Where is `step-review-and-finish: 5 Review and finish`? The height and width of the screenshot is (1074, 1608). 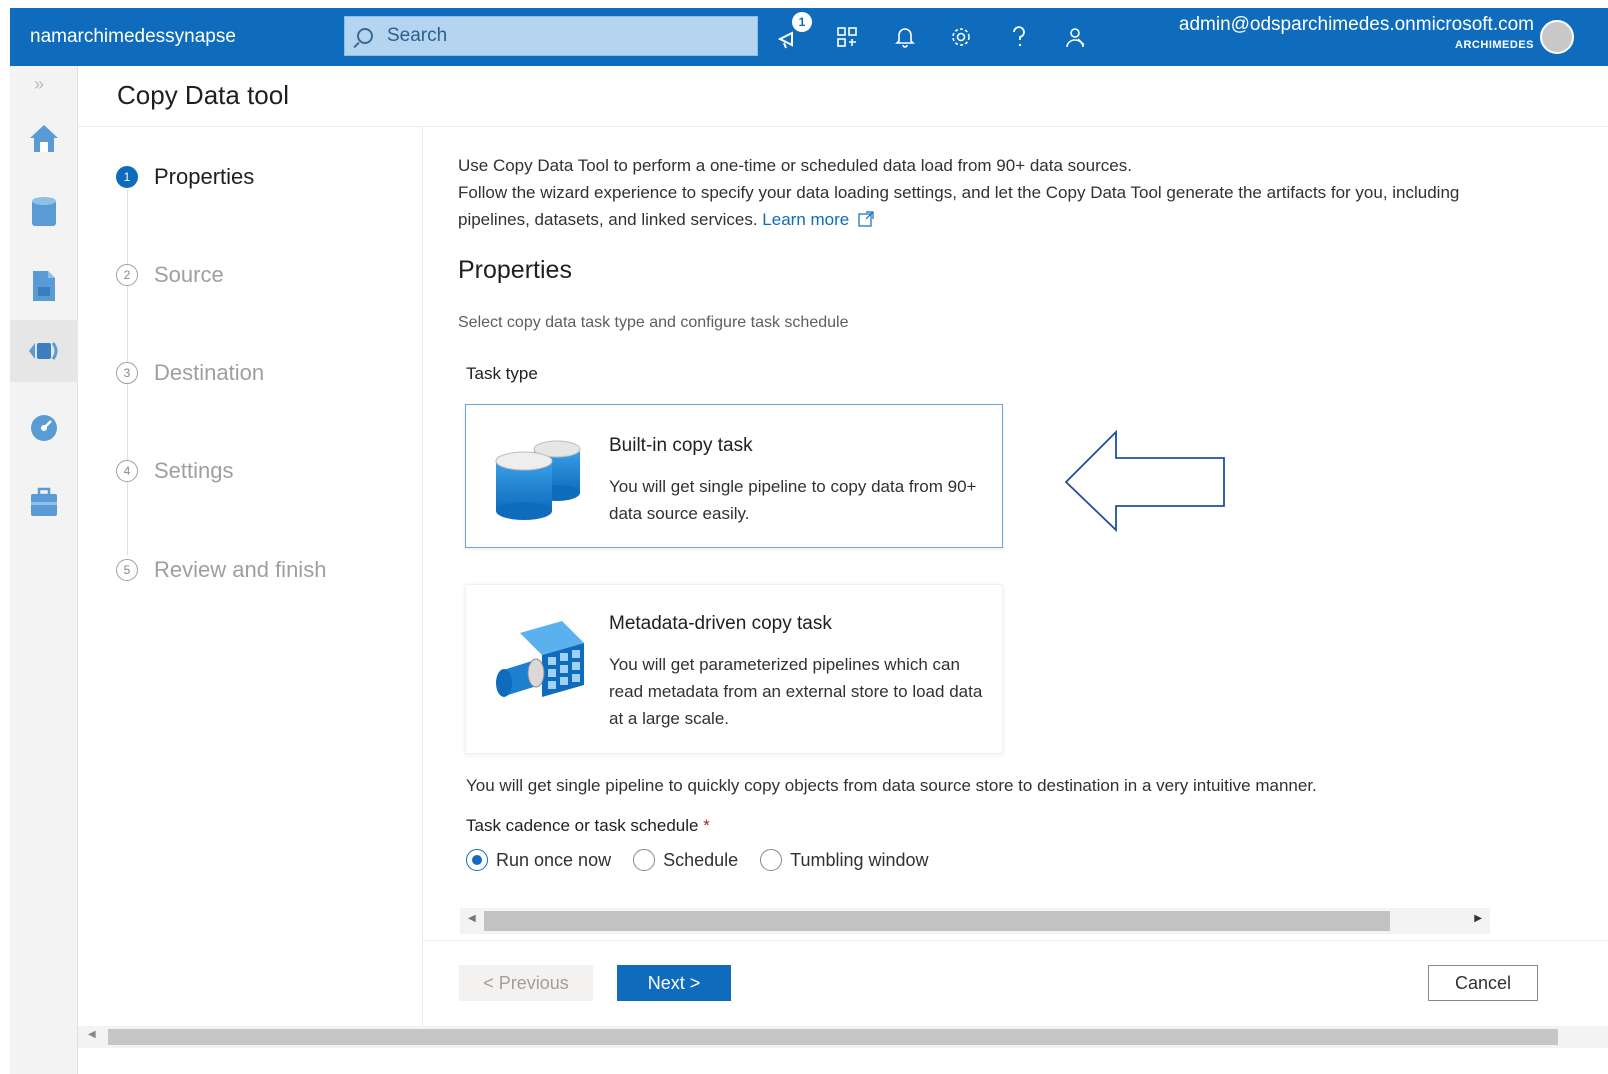 step-review-and-finish: 5 Review and finish is located at coordinates (221, 570).